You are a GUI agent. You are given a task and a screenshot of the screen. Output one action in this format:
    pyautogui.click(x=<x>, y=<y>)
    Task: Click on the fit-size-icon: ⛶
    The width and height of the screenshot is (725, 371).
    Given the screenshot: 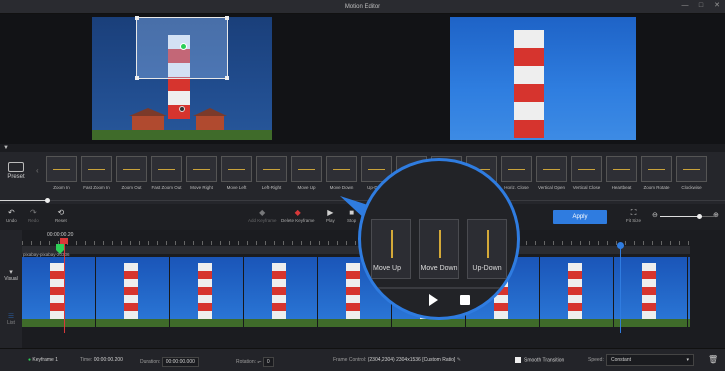 What is the action you would take?
    pyautogui.click(x=633, y=212)
    